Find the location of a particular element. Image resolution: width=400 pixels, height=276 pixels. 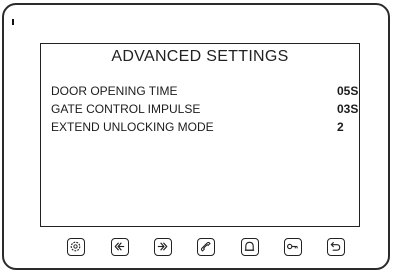

previous-button is located at coordinates (120, 247).